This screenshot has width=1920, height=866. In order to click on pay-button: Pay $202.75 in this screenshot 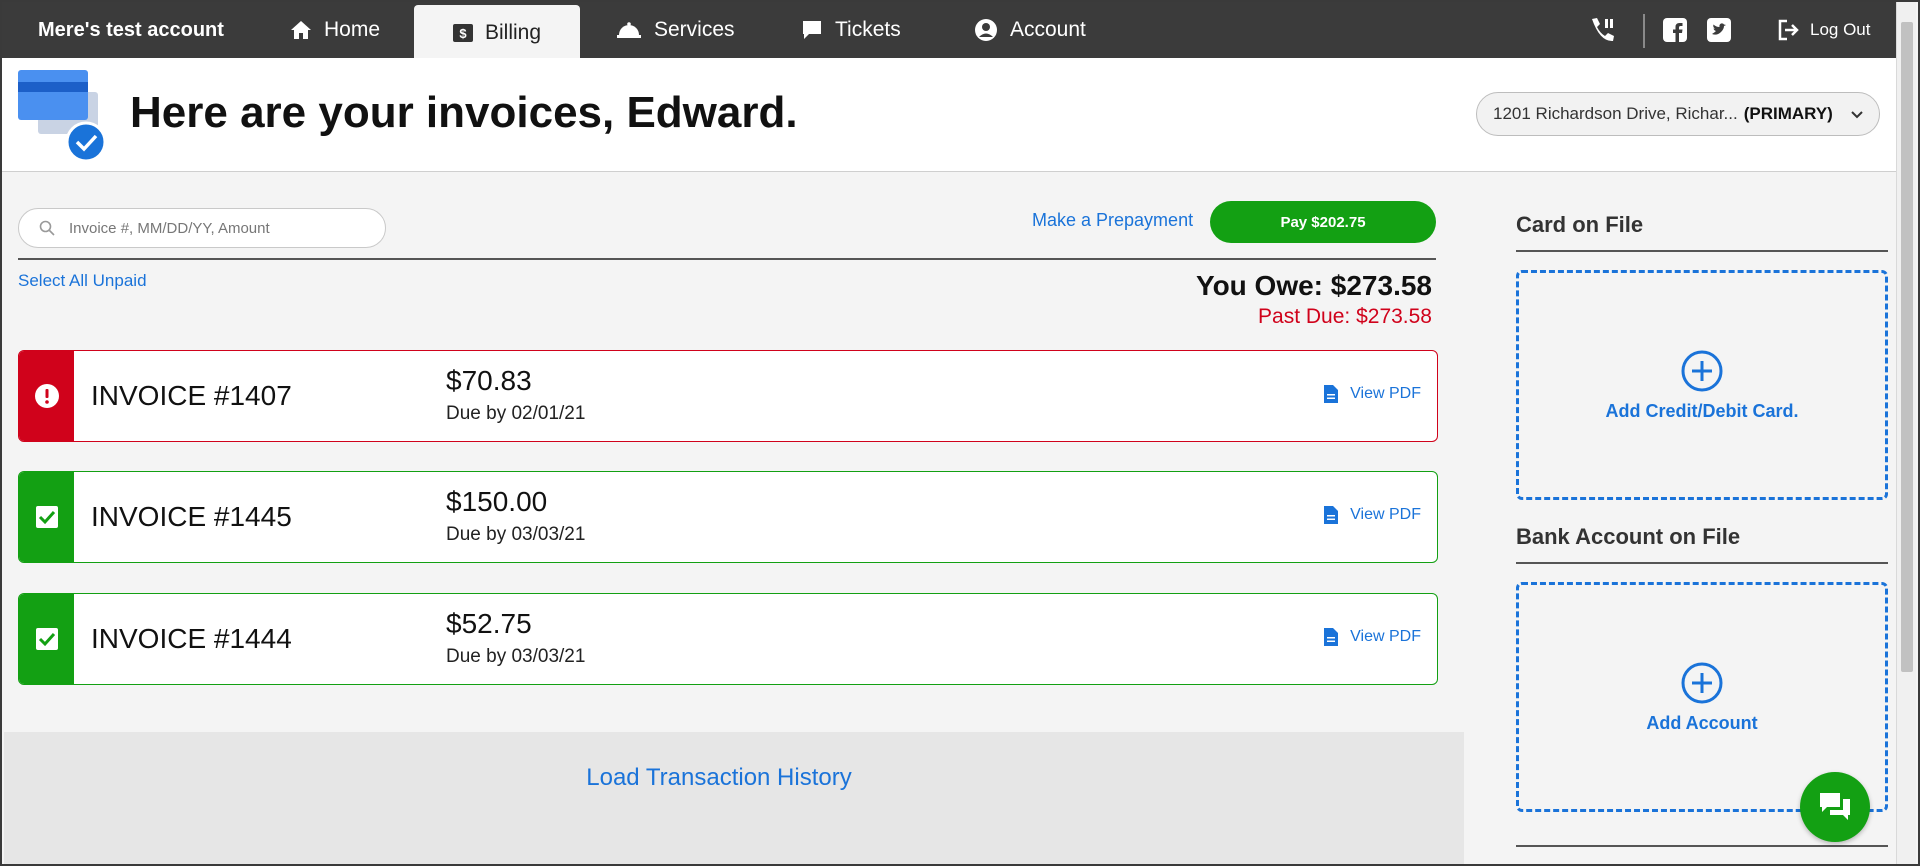, I will do `click(1323, 222)`.